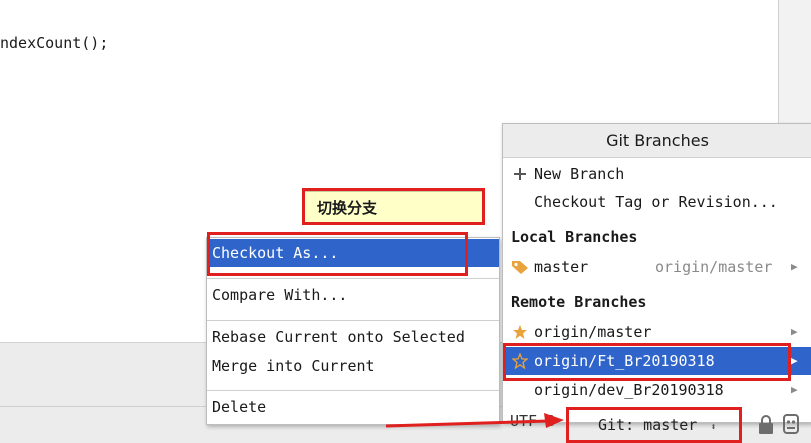  I want to click on inspector-icon, so click(791, 424).